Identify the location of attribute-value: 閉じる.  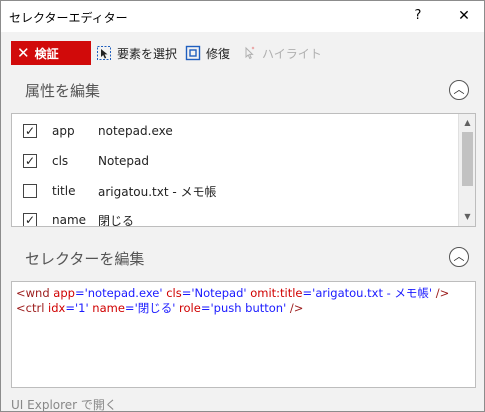
(116, 220).